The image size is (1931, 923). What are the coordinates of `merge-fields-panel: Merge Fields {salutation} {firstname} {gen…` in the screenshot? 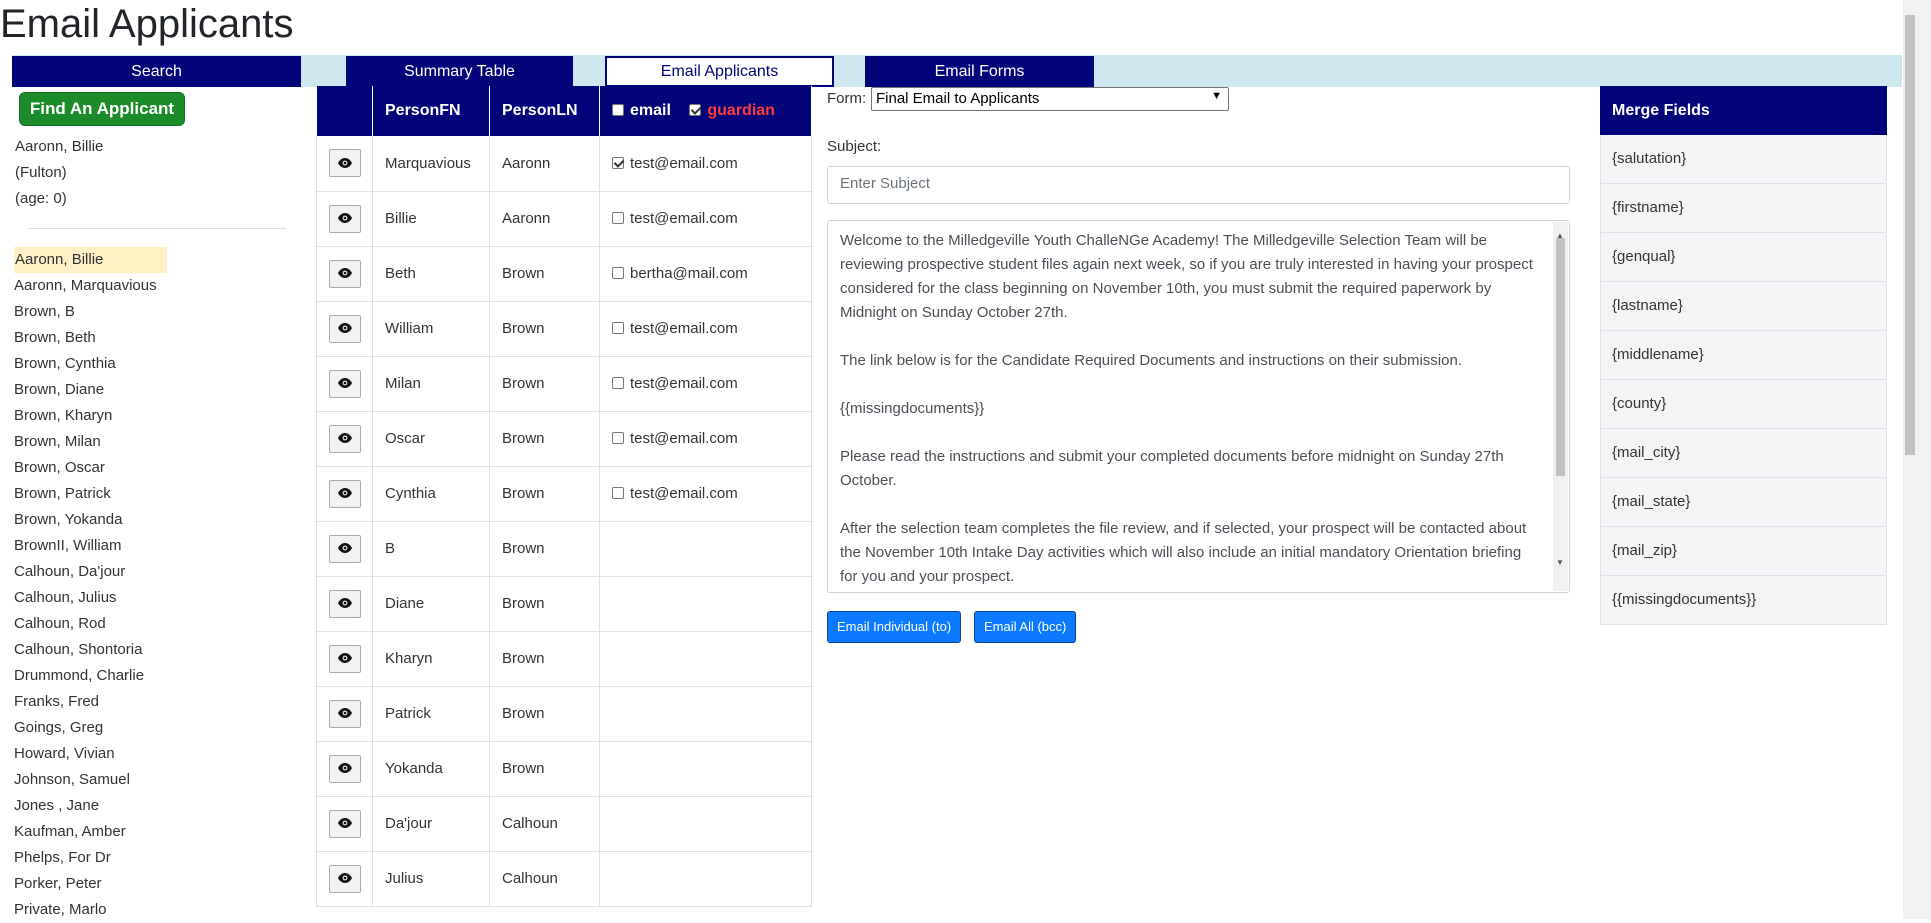 It's located at (1743, 355).